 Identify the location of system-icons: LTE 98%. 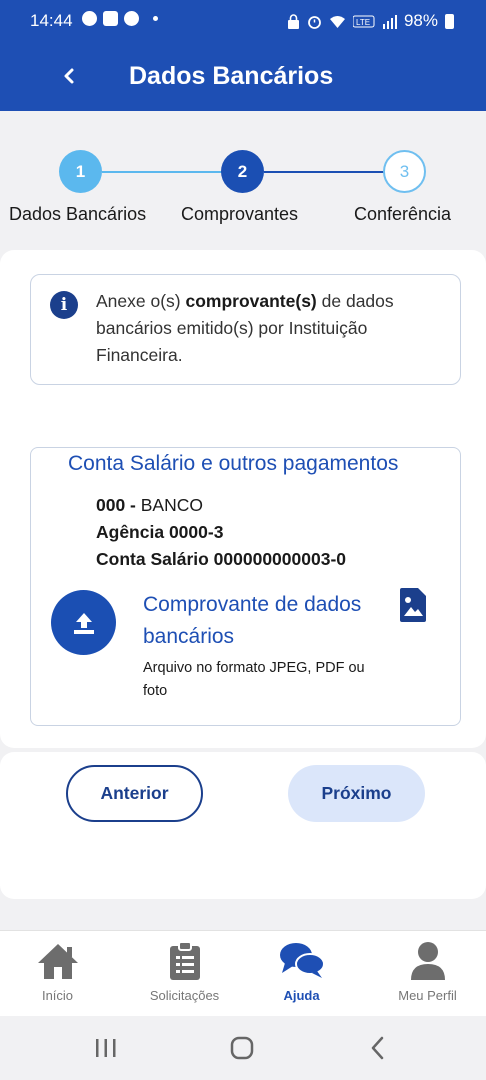
(370, 21).